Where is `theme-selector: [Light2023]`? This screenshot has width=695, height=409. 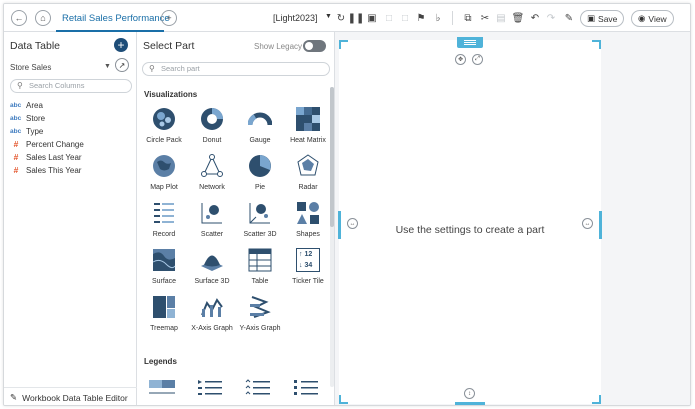 theme-selector: [Light2023] is located at coordinates (295, 18).